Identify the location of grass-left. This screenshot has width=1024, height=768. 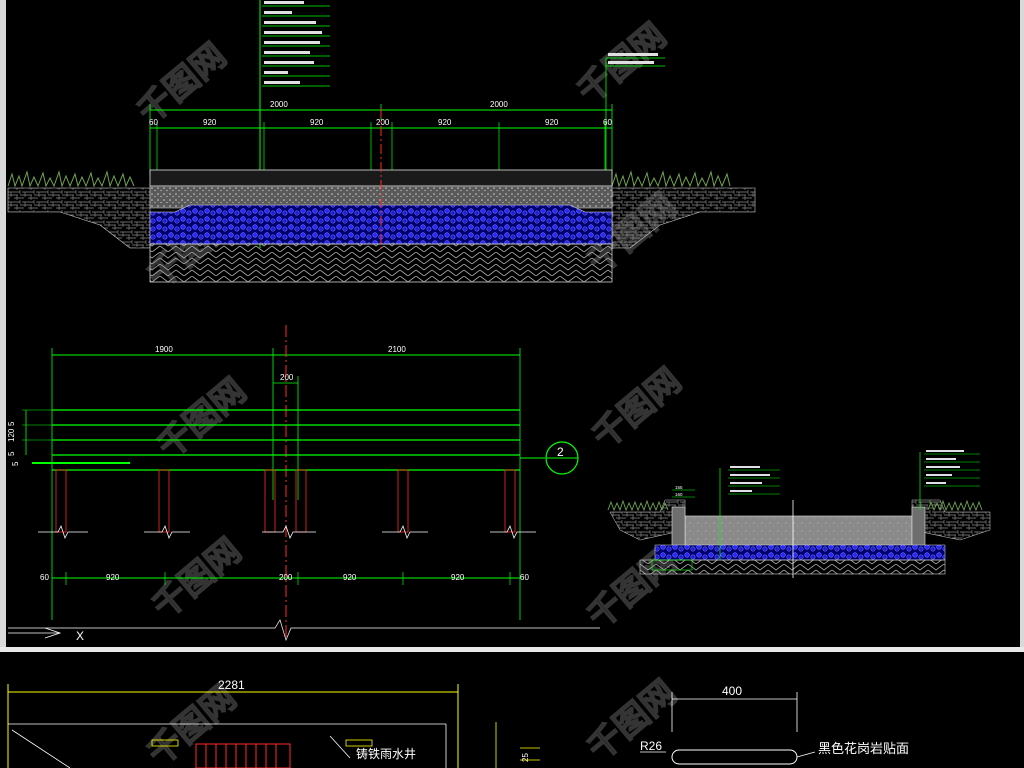
(71, 179).